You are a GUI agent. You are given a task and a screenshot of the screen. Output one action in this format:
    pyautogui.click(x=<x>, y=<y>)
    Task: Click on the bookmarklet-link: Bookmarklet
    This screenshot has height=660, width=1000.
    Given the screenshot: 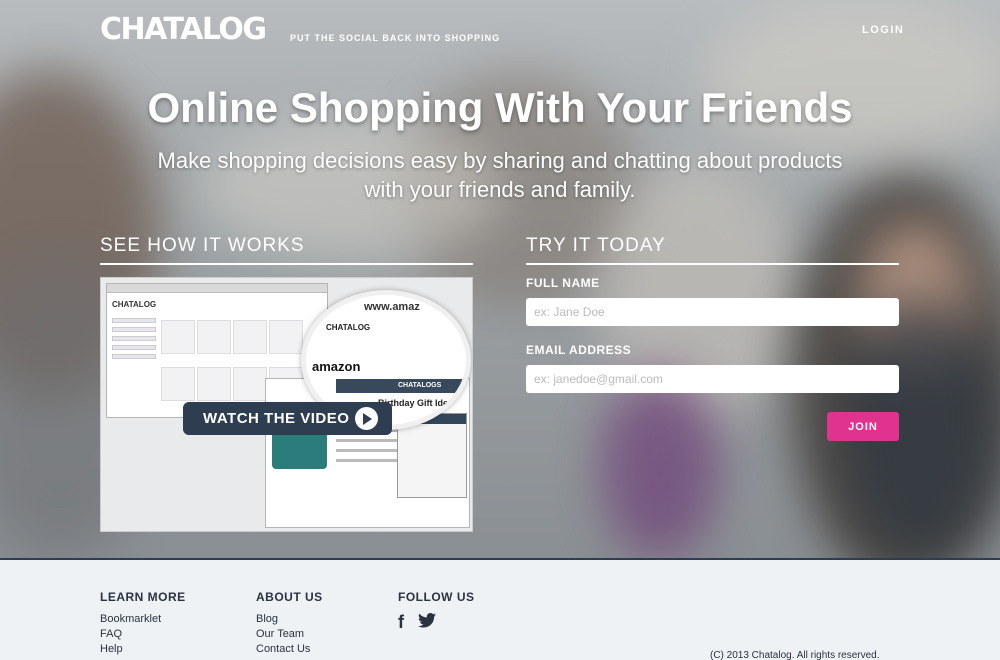 What is the action you would take?
    pyautogui.click(x=143, y=619)
    